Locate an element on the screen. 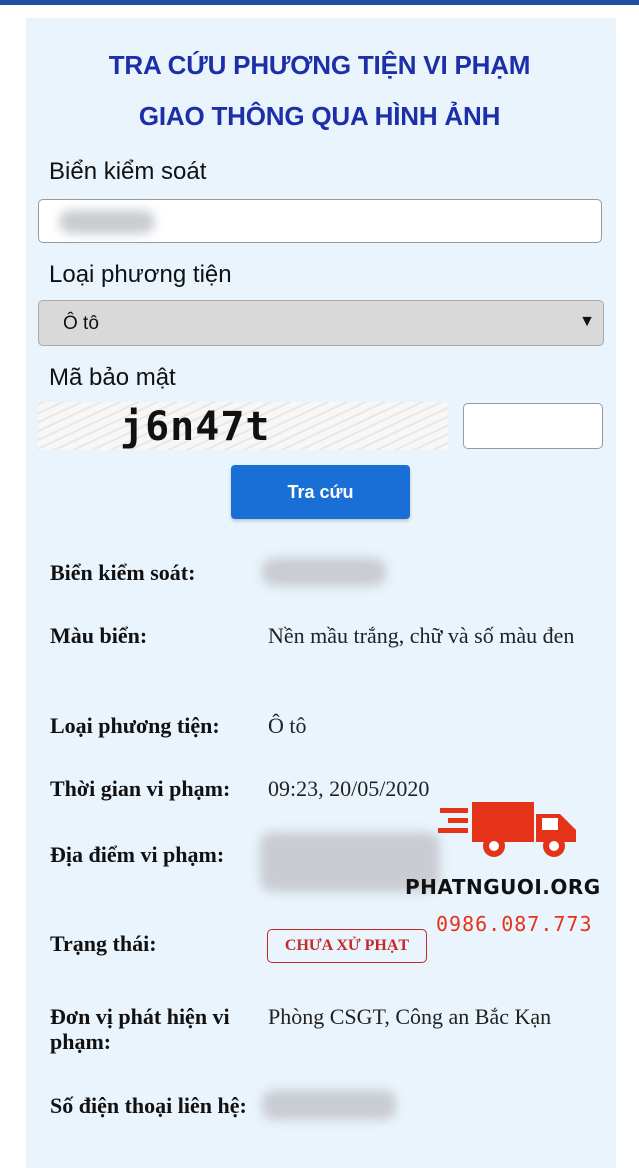 The height and width of the screenshot is (1168, 639). watermark-phone: 0986.087.773 is located at coordinates (514, 924).